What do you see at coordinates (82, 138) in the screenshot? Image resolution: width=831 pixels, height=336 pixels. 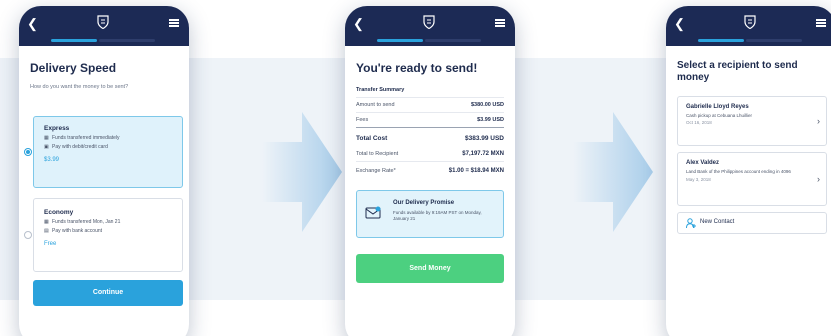 I see `feature-line: ▦ Funds transferred immediately` at bounding box center [82, 138].